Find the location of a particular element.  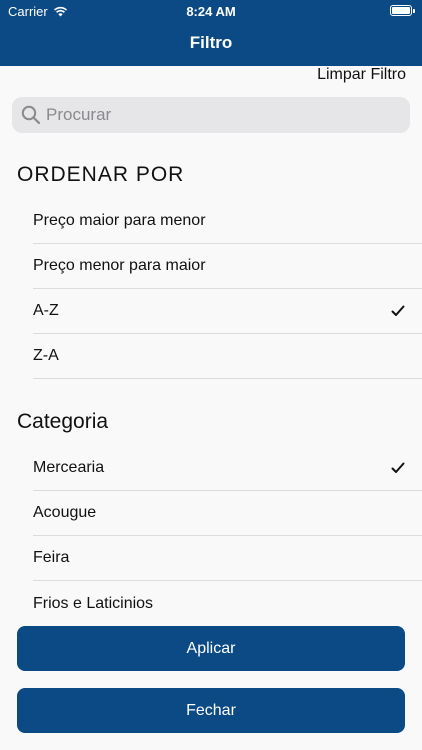

category-item-acougue: Acougue is located at coordinates (227, 513).